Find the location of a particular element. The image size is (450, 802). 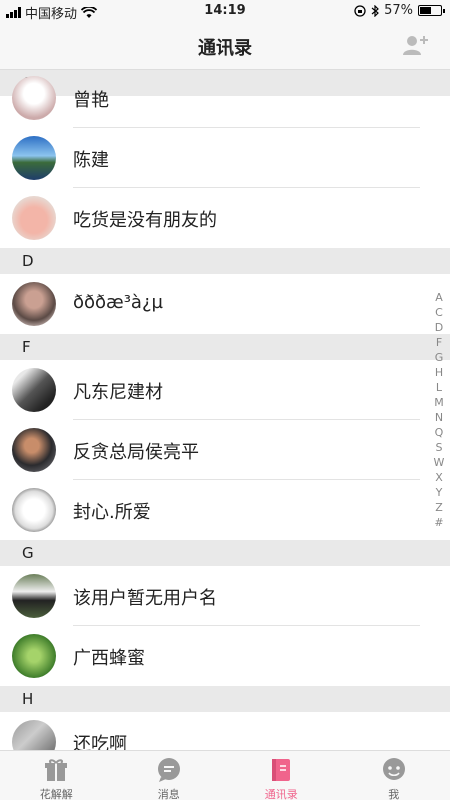

tab-chat: 消息 is located at coordinates (169, 775).